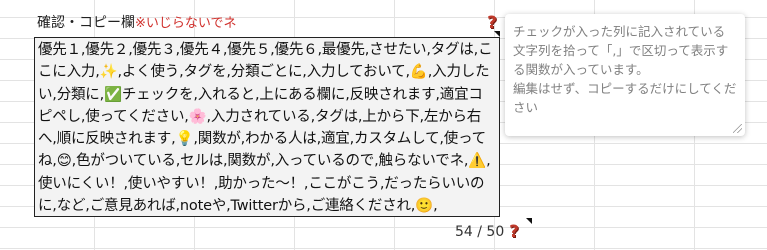  Describe the element at coordinates (492, 23) in the screenshot. I see `help-icon: ?` at that location.